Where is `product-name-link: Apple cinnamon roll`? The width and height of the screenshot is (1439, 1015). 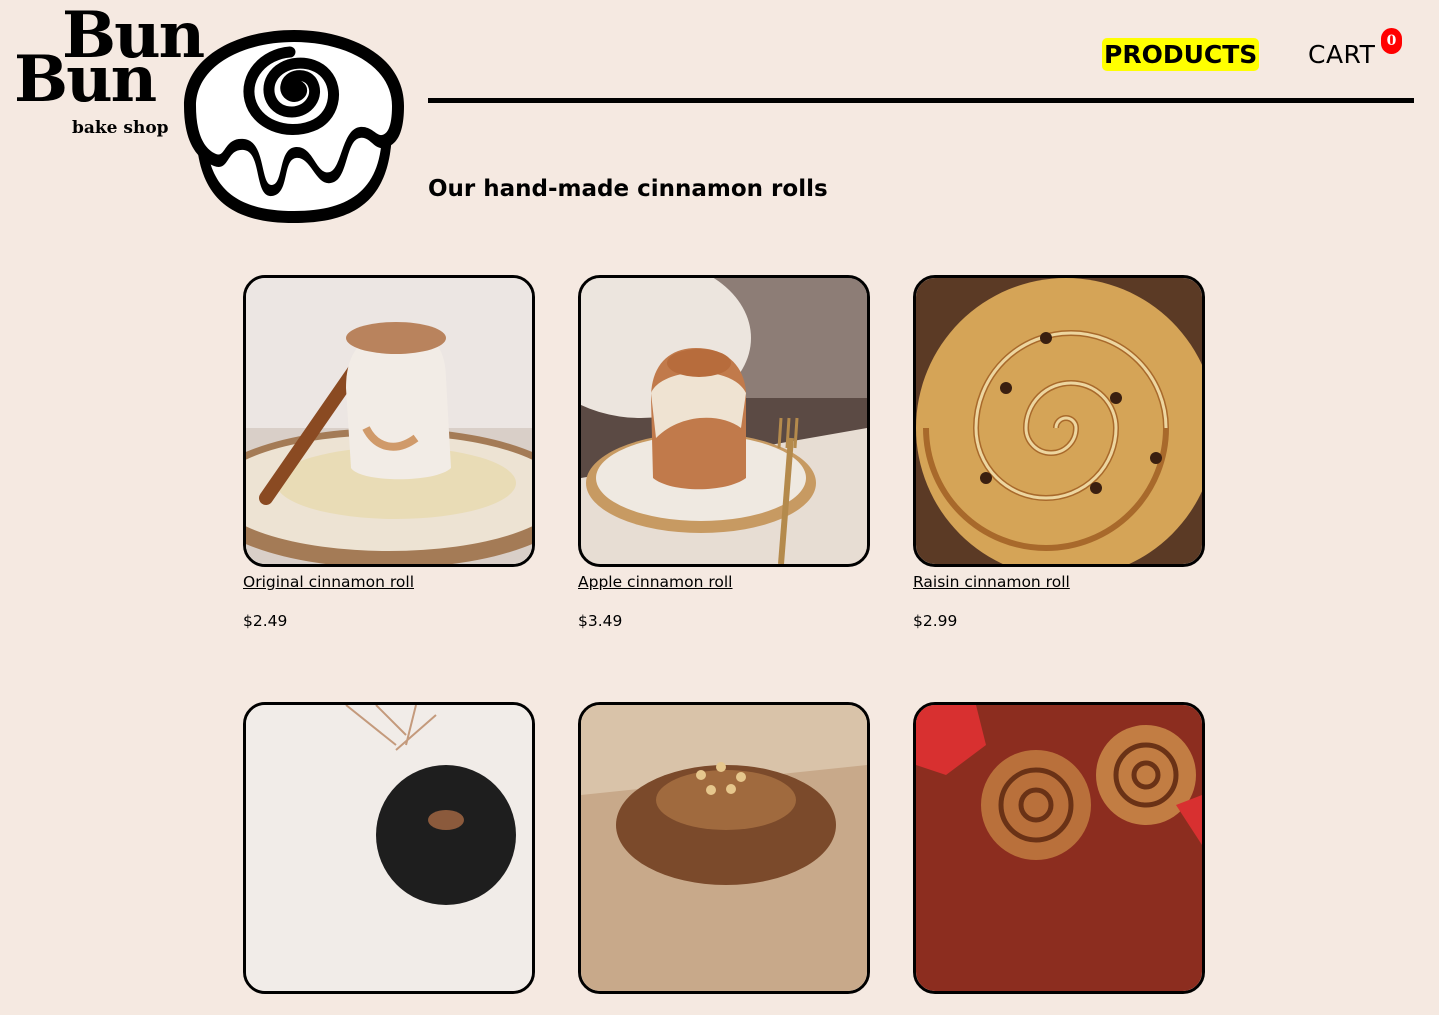
product-name-link: Apple cinnamon roll is located at coordinates (724, 582).